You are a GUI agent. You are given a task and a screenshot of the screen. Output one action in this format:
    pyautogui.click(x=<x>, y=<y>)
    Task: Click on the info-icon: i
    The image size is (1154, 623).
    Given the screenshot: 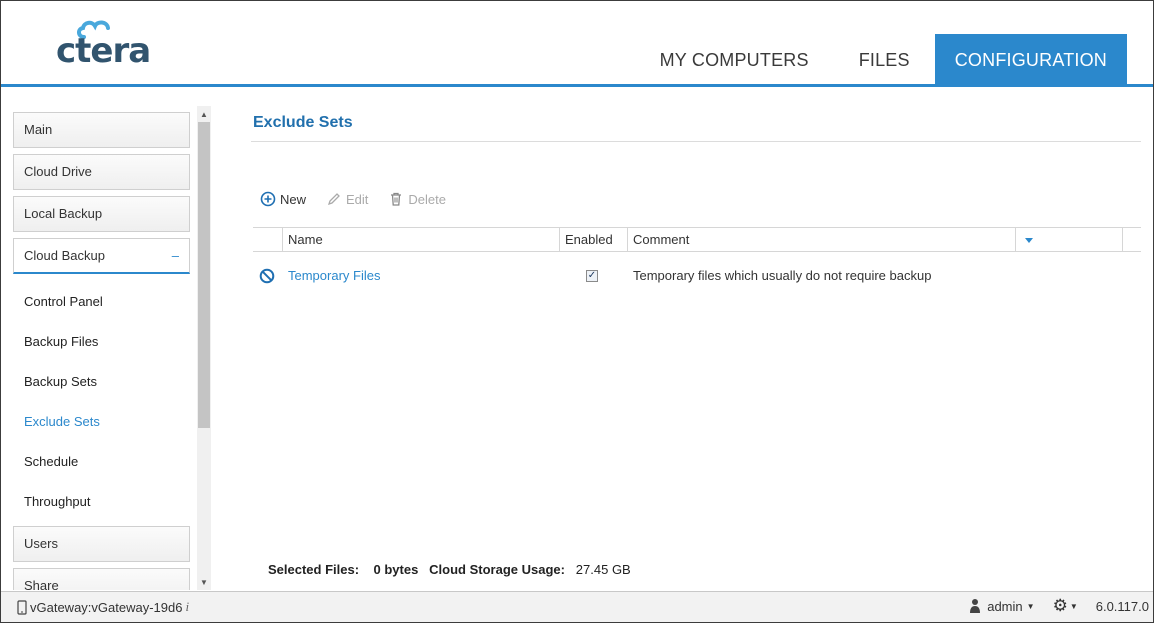 What is the action you would take?
    pyautogui.click(x=187, y=607)
    